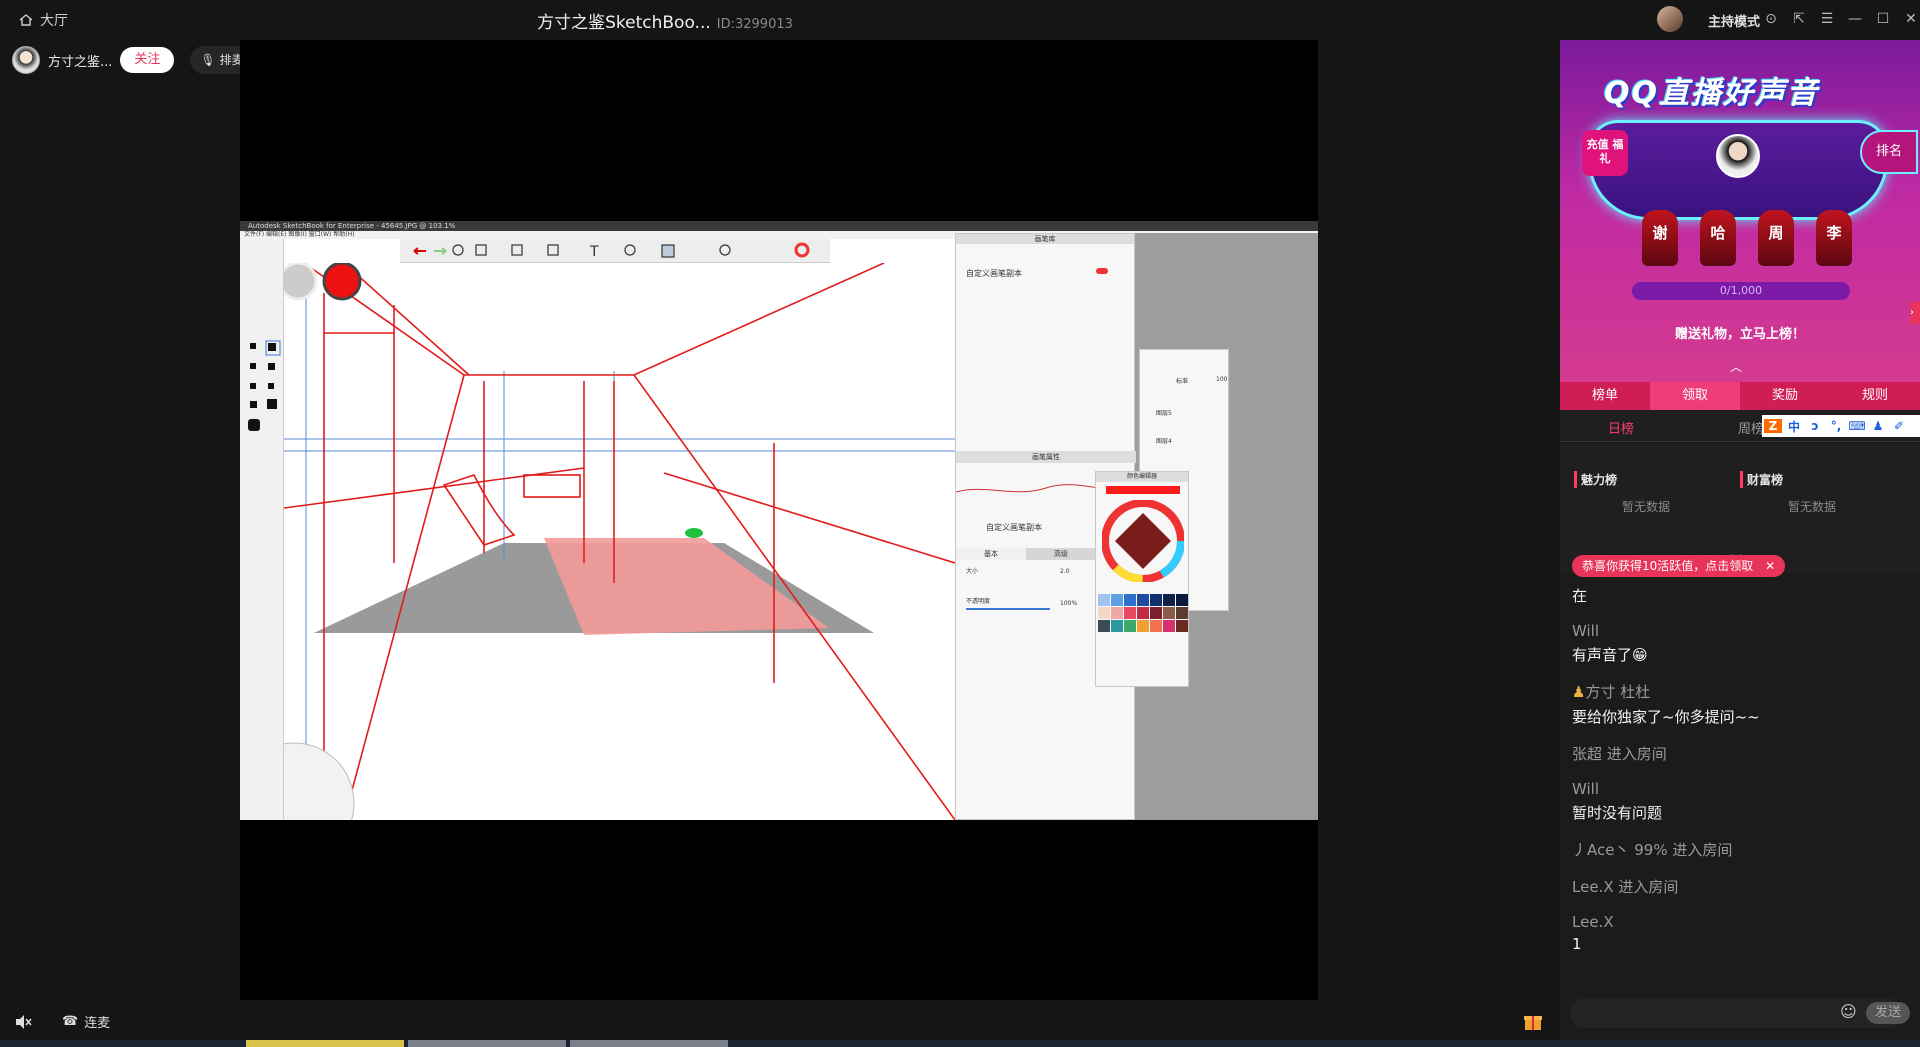  I want to click on recharge-gift-badge: 充值 福礼, so click(1605, 153).